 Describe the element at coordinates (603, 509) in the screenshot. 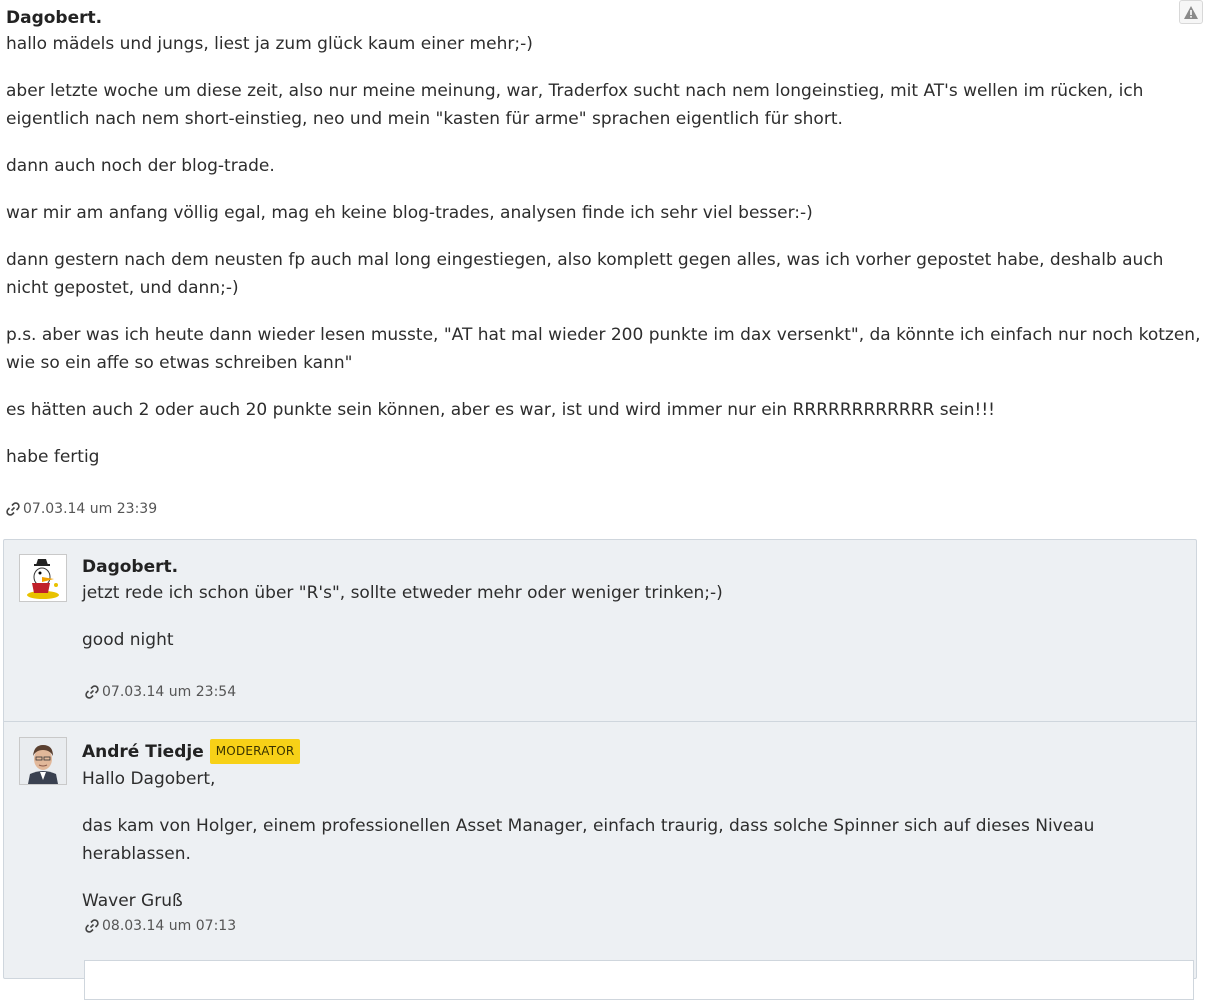

I see `post-permalink: 07.03.14 um 23:39` at that location.